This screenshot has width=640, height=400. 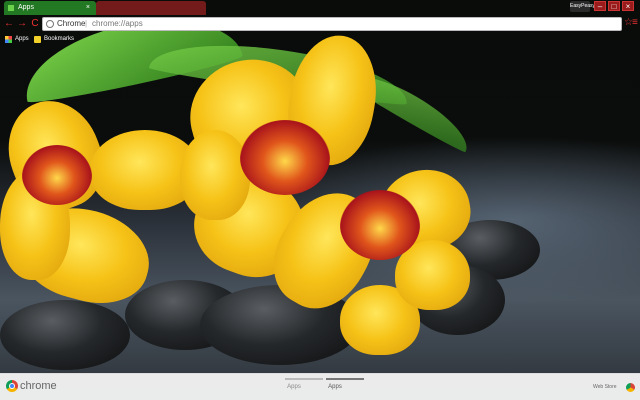 I want to click on petal-shape, so click(x=215, y=175).